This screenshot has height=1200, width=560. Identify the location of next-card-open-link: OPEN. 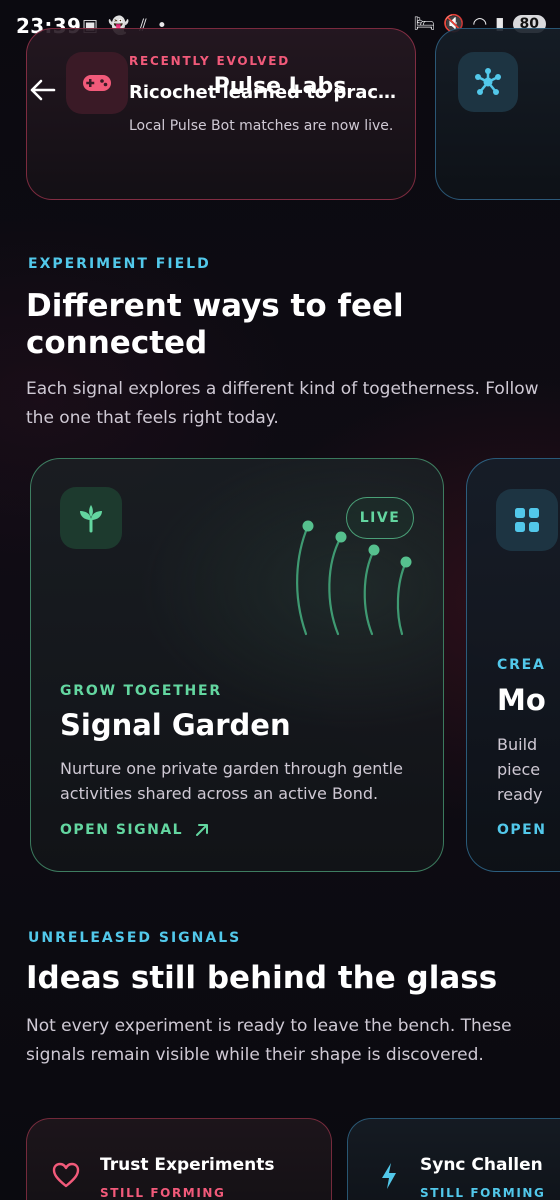
(521, 830).